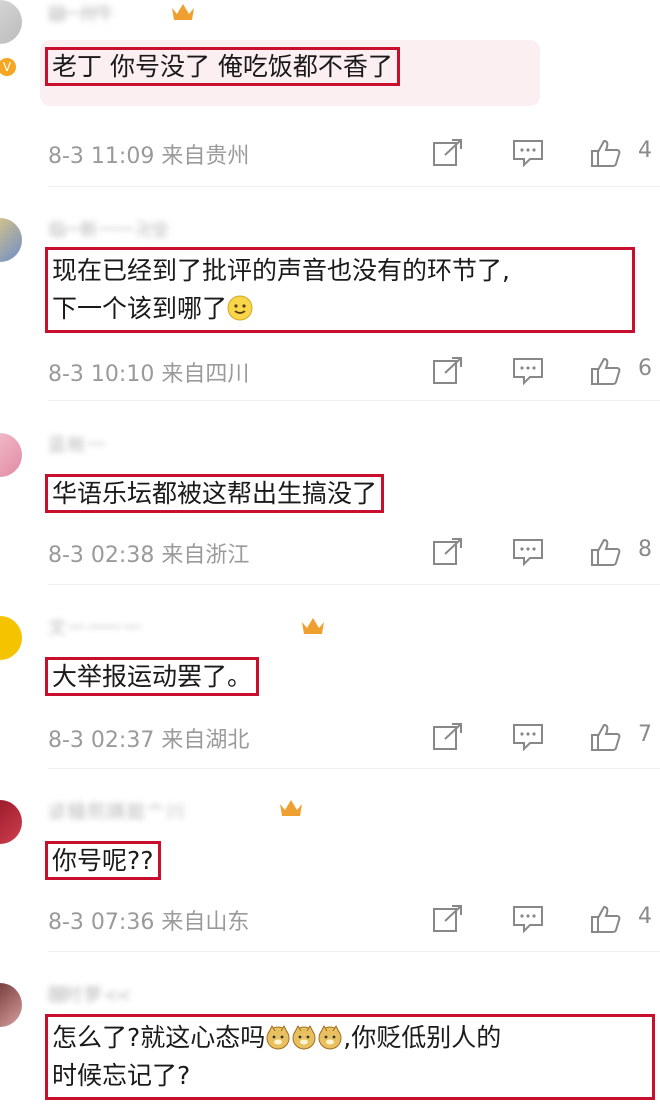 This screenshot has width=660, height=1120. I want to click on comment-meta: 8-3 07:36 来自山东 4, so click(354, 920).